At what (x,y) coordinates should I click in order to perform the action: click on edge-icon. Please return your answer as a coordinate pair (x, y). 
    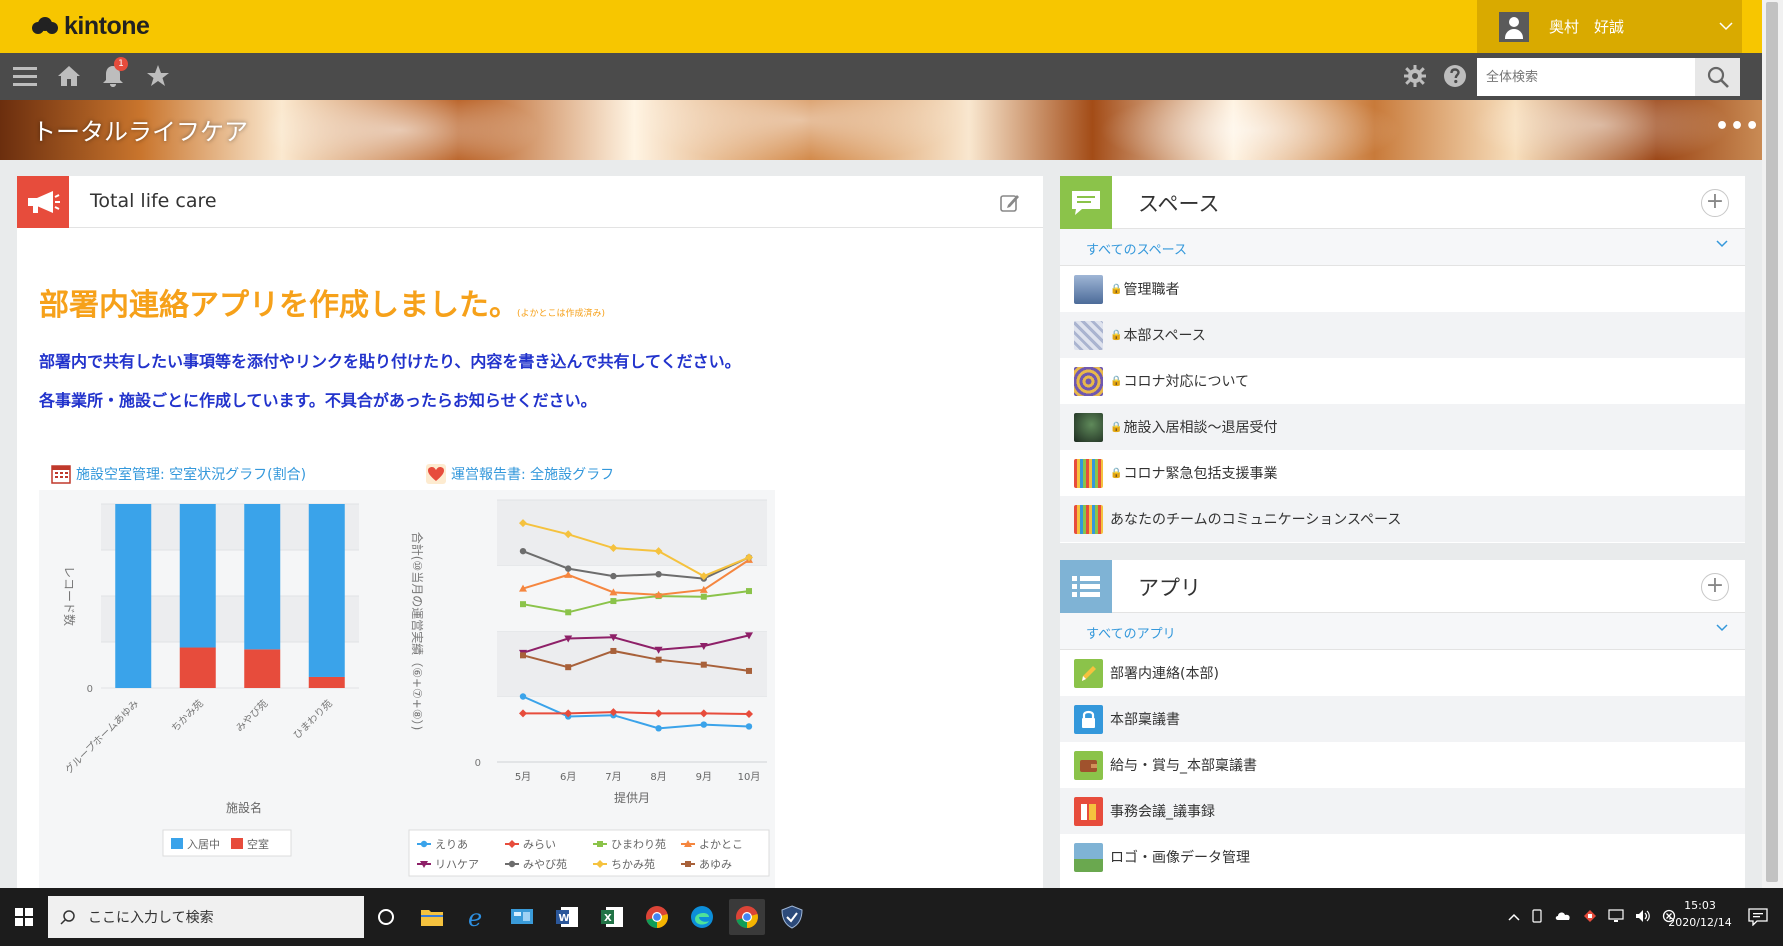
    Looking at the image, I should click on (702, 917).